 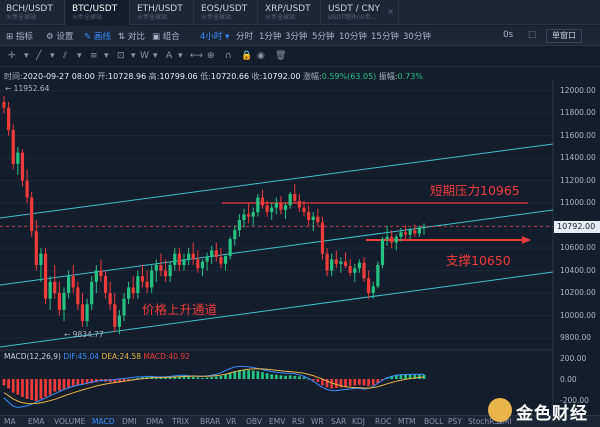 I want to click on tab-pair: BTC/USDT, so click(x=95, y=9).